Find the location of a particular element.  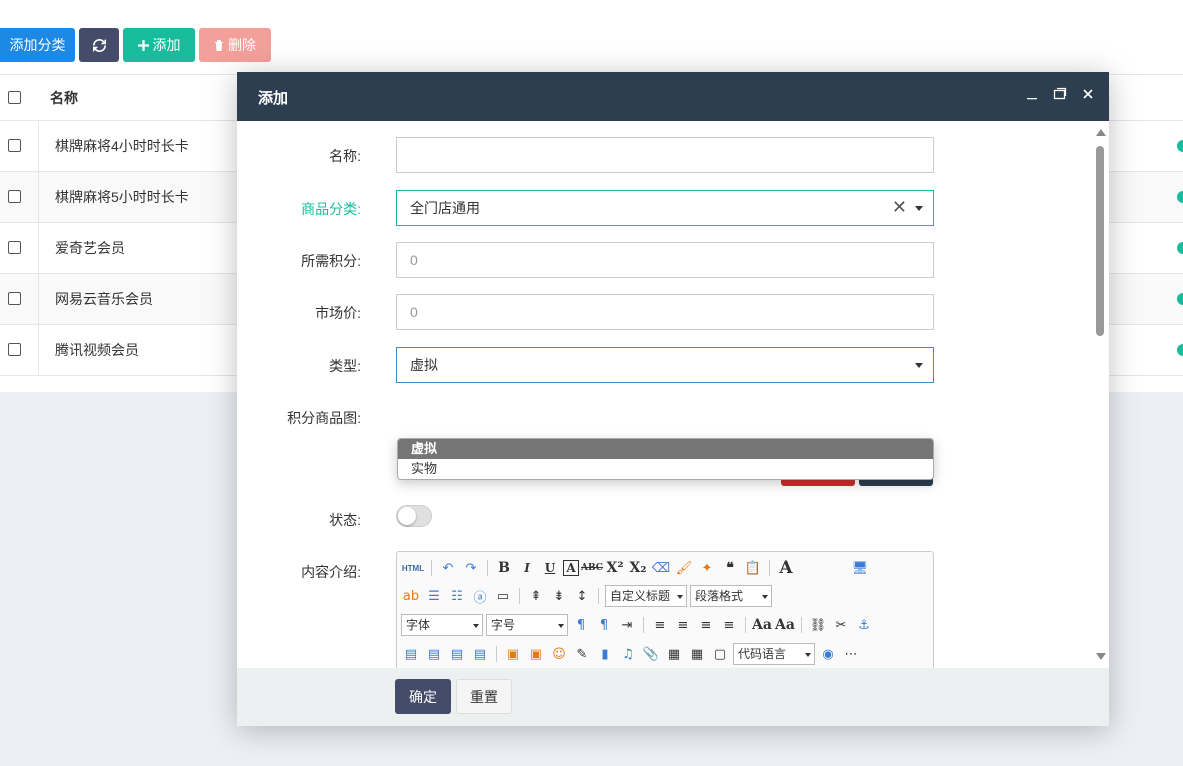

toolbar: 添加分类 添加 删除 is located at coordinates (135, 45).